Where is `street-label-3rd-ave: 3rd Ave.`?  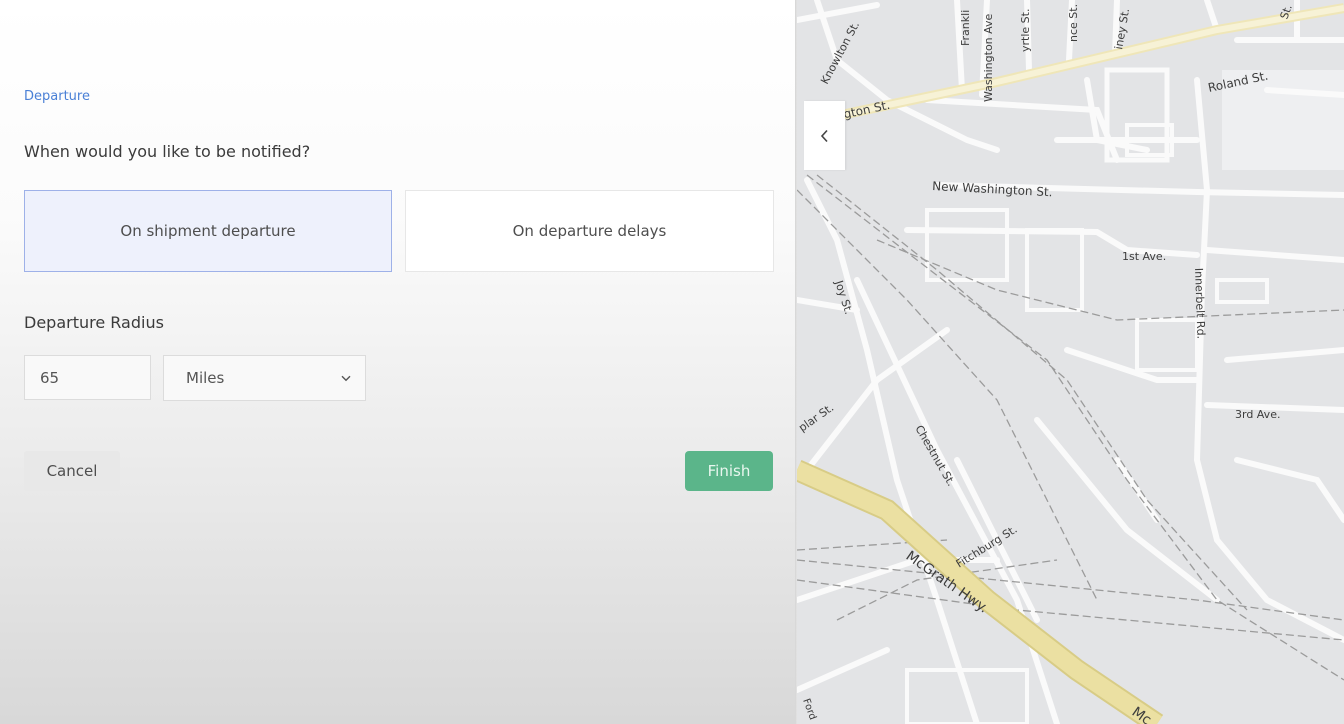
street-label-3rd-ave: 3rd Ave. is located at coordinates (1257, 414).